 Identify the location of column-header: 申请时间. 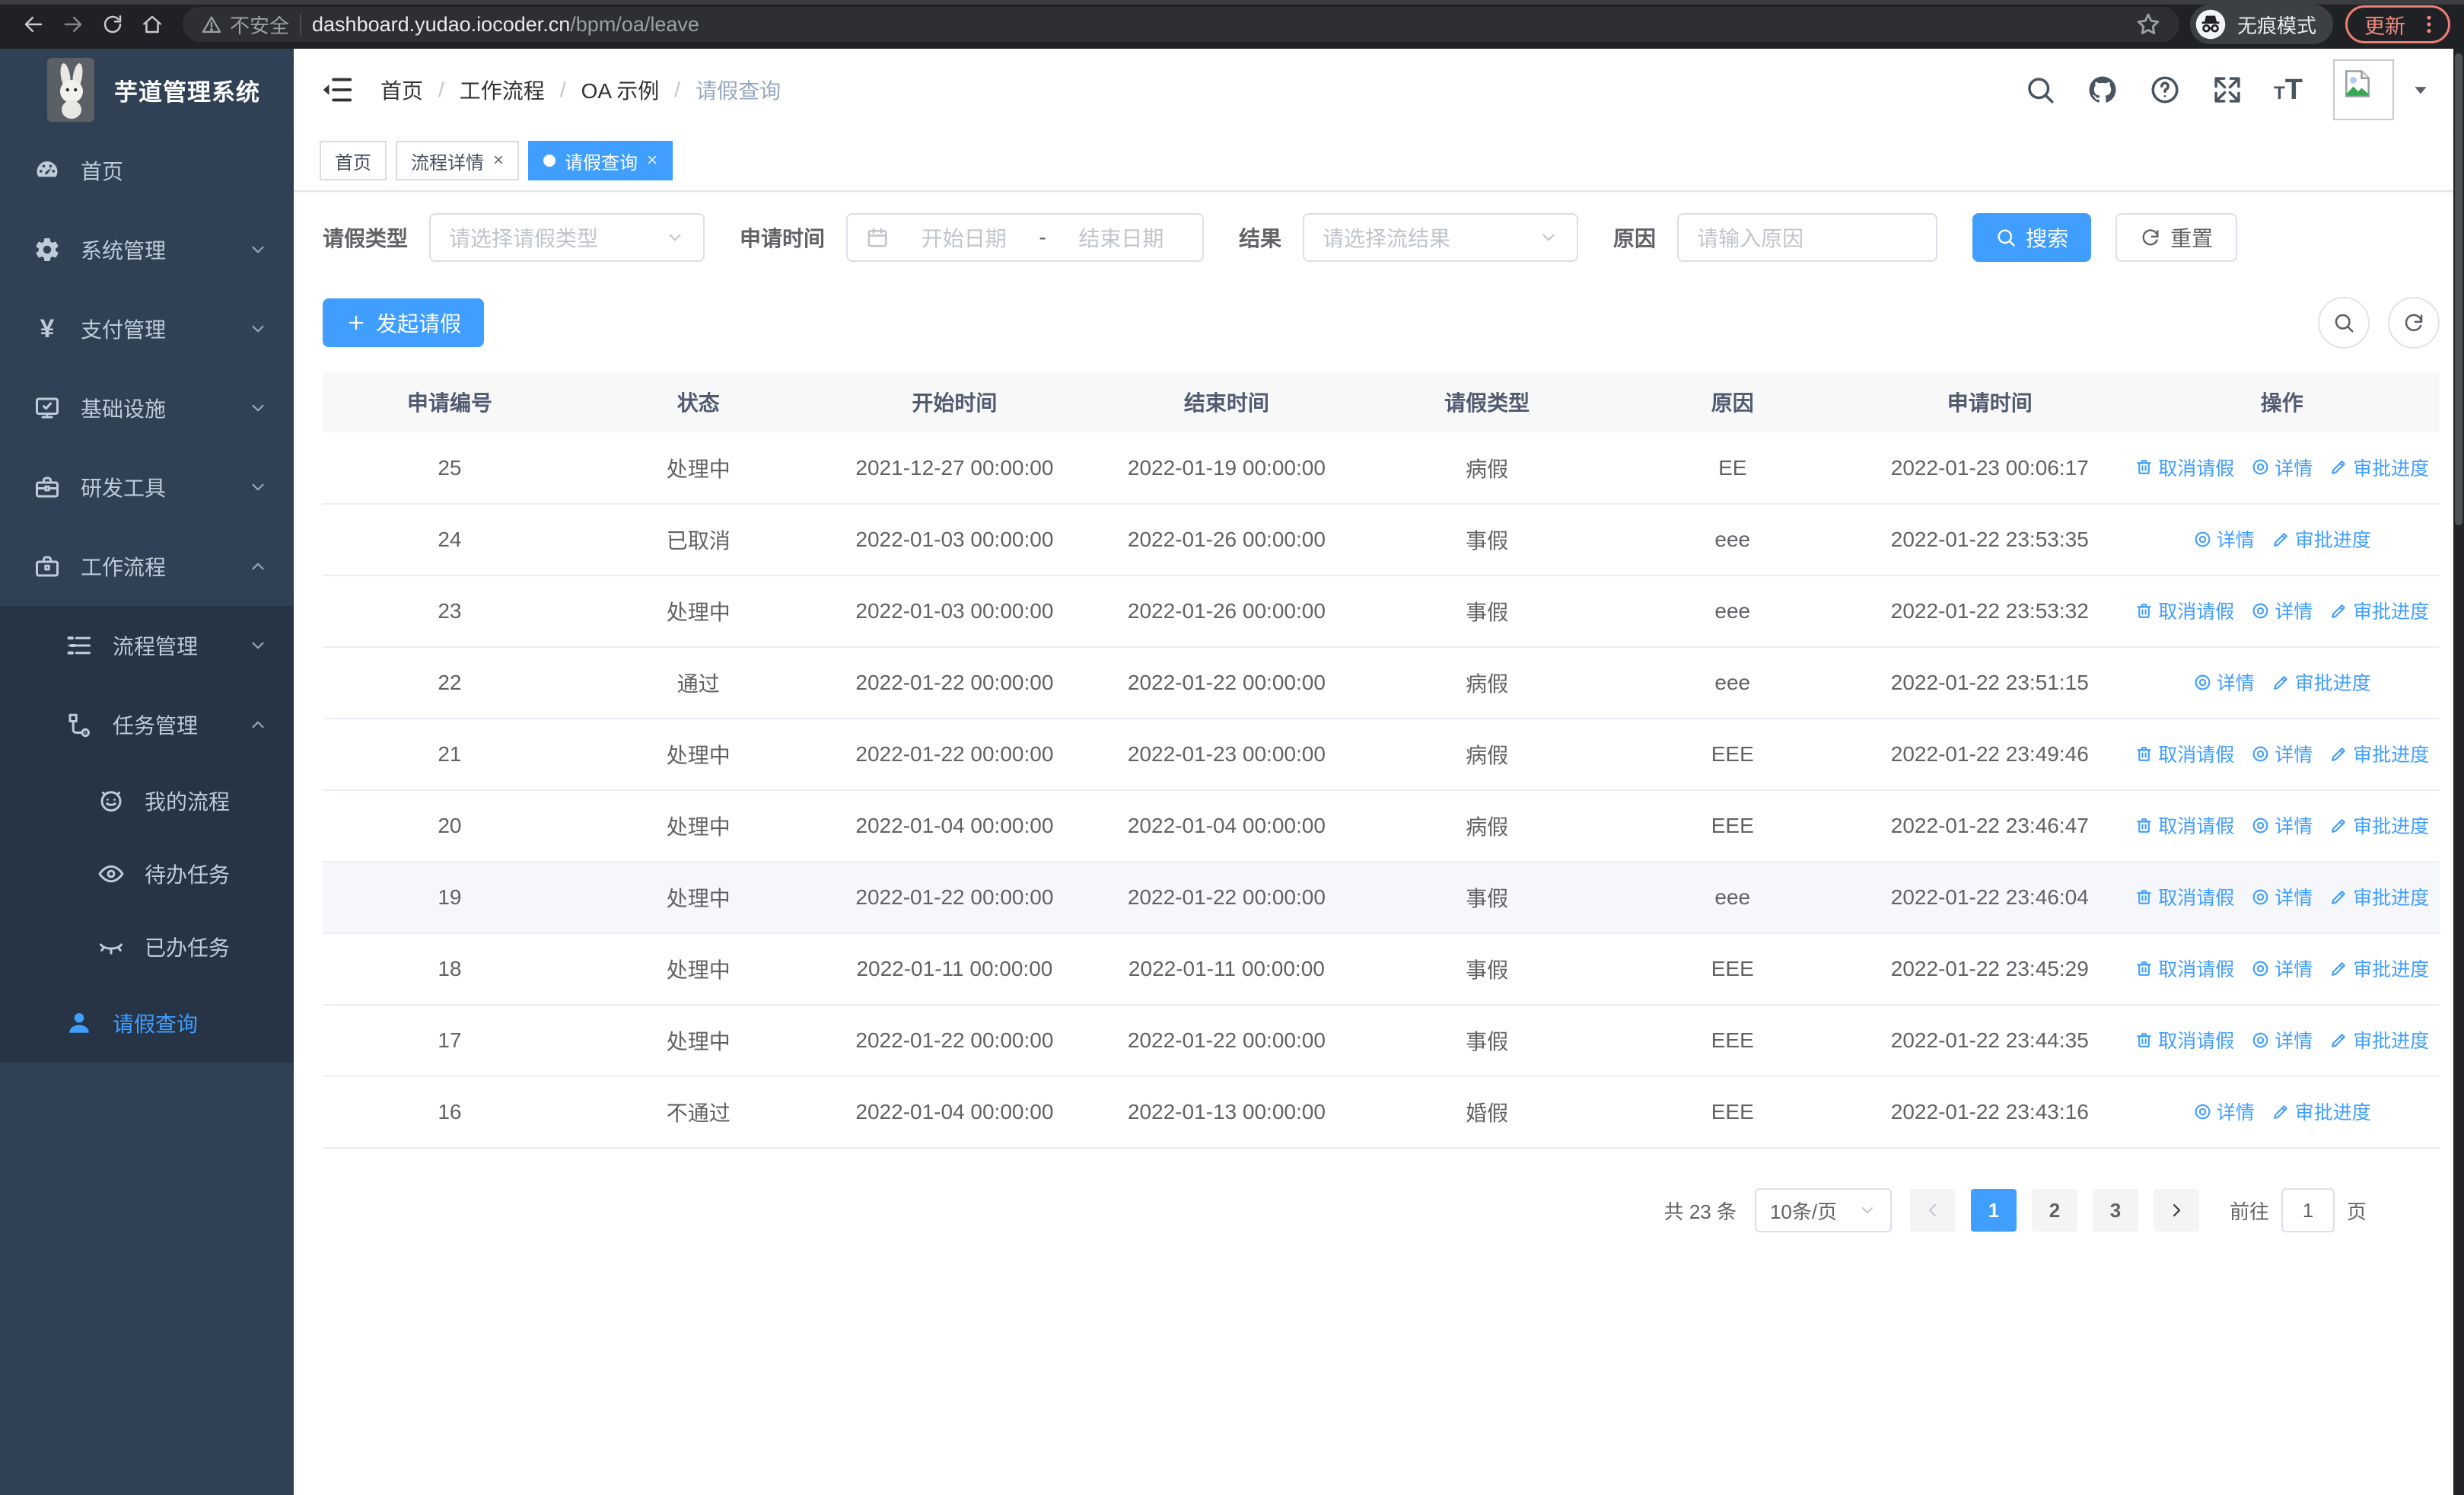
(1990, 401).